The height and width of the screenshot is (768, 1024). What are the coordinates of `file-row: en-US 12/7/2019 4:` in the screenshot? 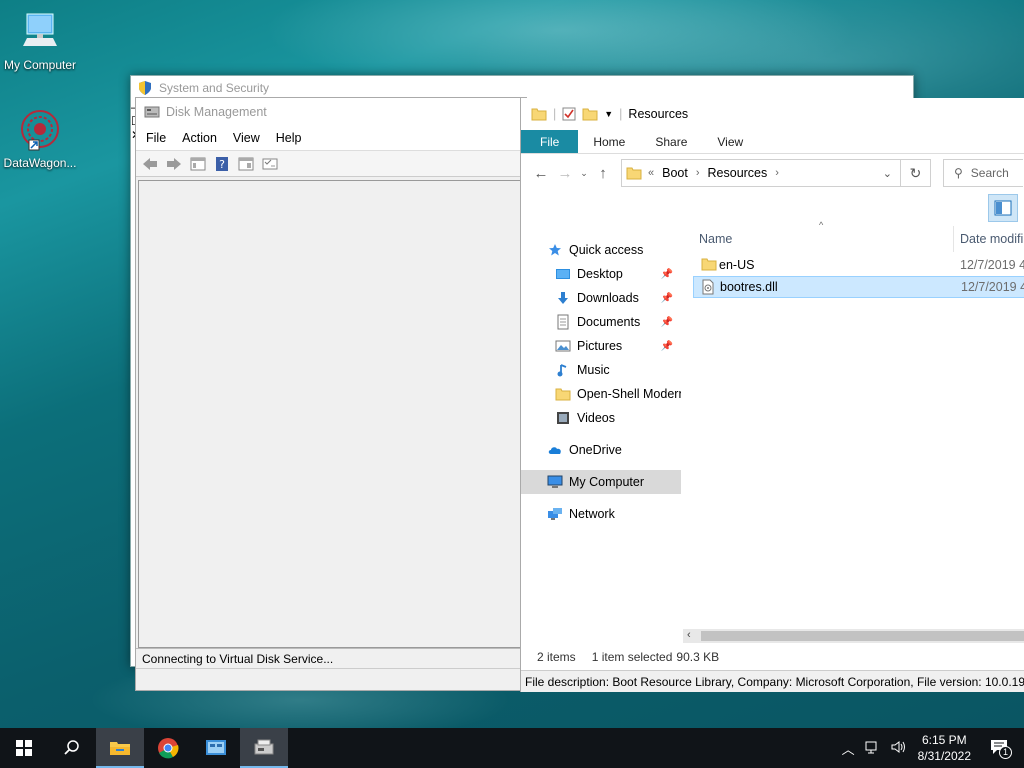 It's located at (858, 265).